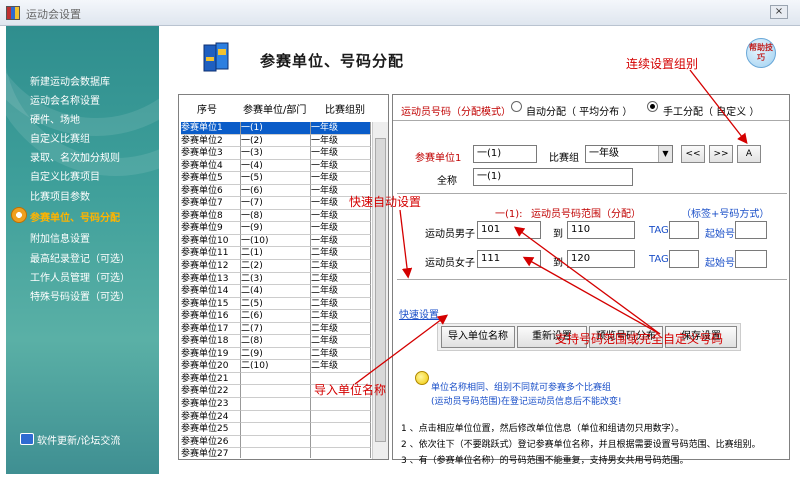 The image size is (800, 480). I want to click on table-row: 参赛单位1 一(1) 一年级, so click(276, 128).